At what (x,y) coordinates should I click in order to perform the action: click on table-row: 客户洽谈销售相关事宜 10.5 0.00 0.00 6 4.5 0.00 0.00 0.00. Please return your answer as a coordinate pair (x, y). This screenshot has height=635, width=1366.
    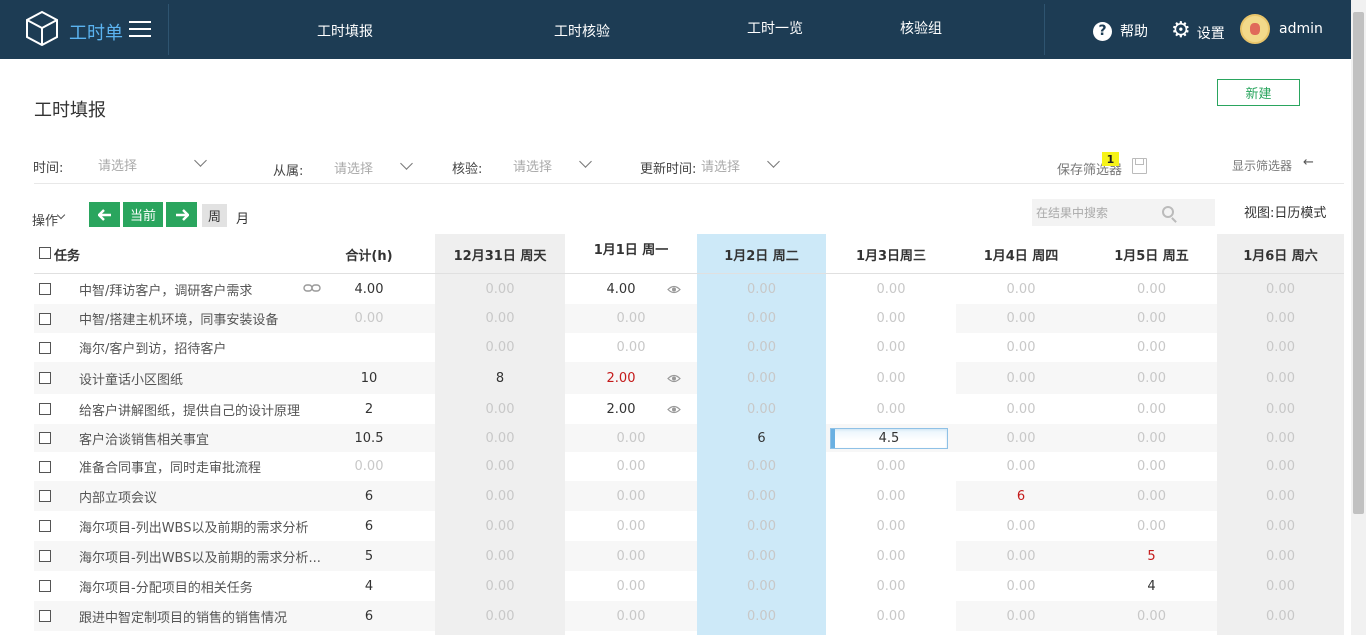
    Looking at the image, I should click on (689, 438).